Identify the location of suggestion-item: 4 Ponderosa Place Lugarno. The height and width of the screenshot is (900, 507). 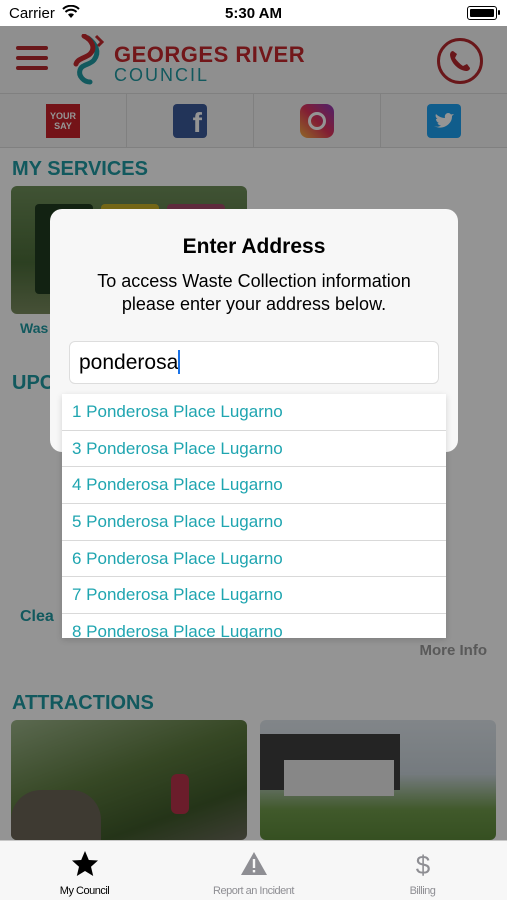
(254, 486).